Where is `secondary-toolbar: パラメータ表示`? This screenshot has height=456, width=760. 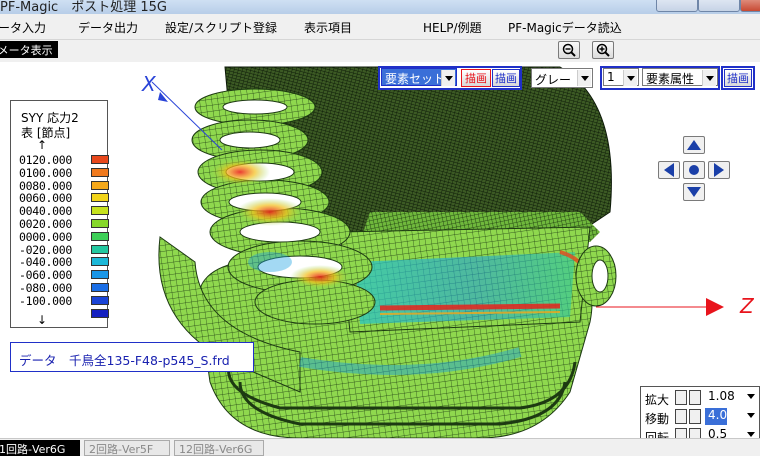 secondary-toolbar: パラメータ表示 is located at coordinates (380, 51).